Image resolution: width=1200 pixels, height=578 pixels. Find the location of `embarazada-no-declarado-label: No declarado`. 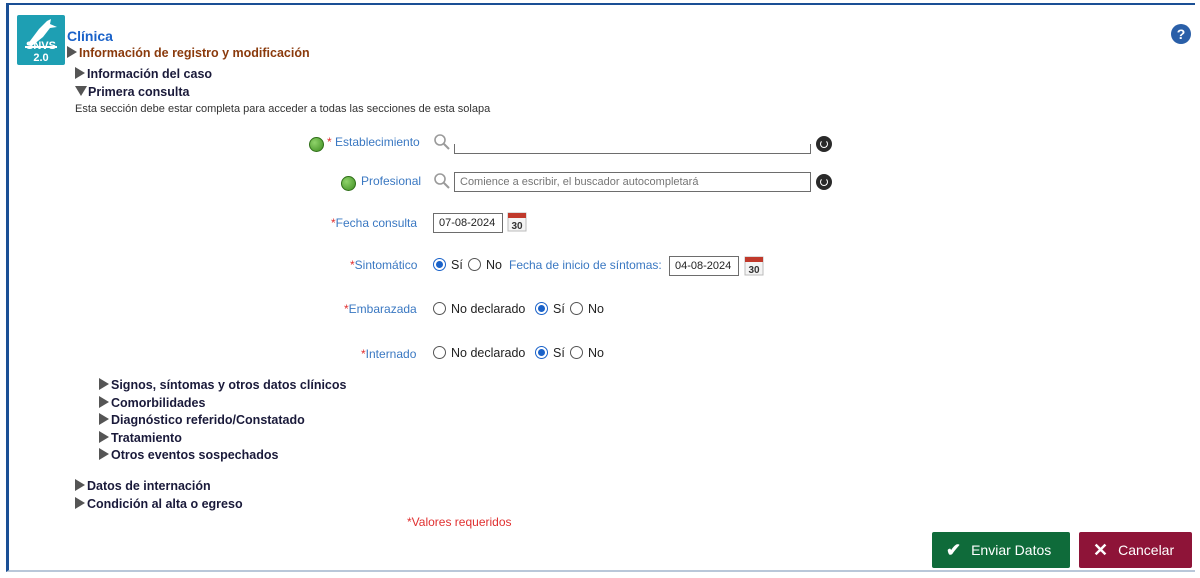

embarazada-no-declarado-label: No declarado is located at coordinates (488, 309).